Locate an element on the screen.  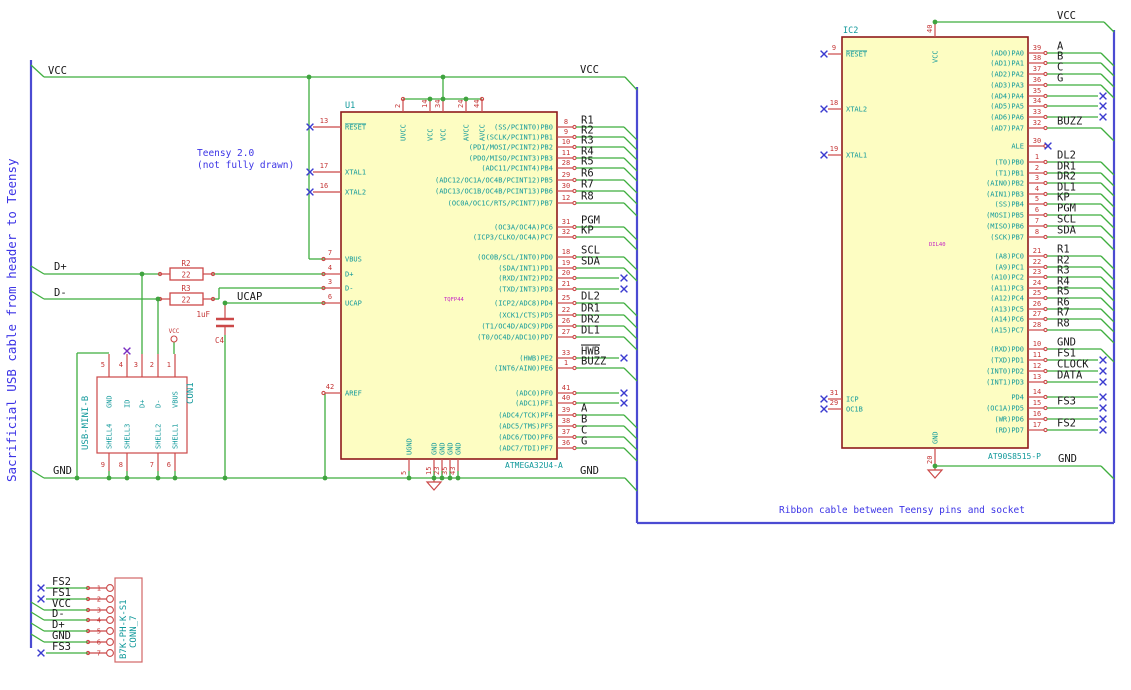
pin-number: 25 is located at coordinates (566, 298).